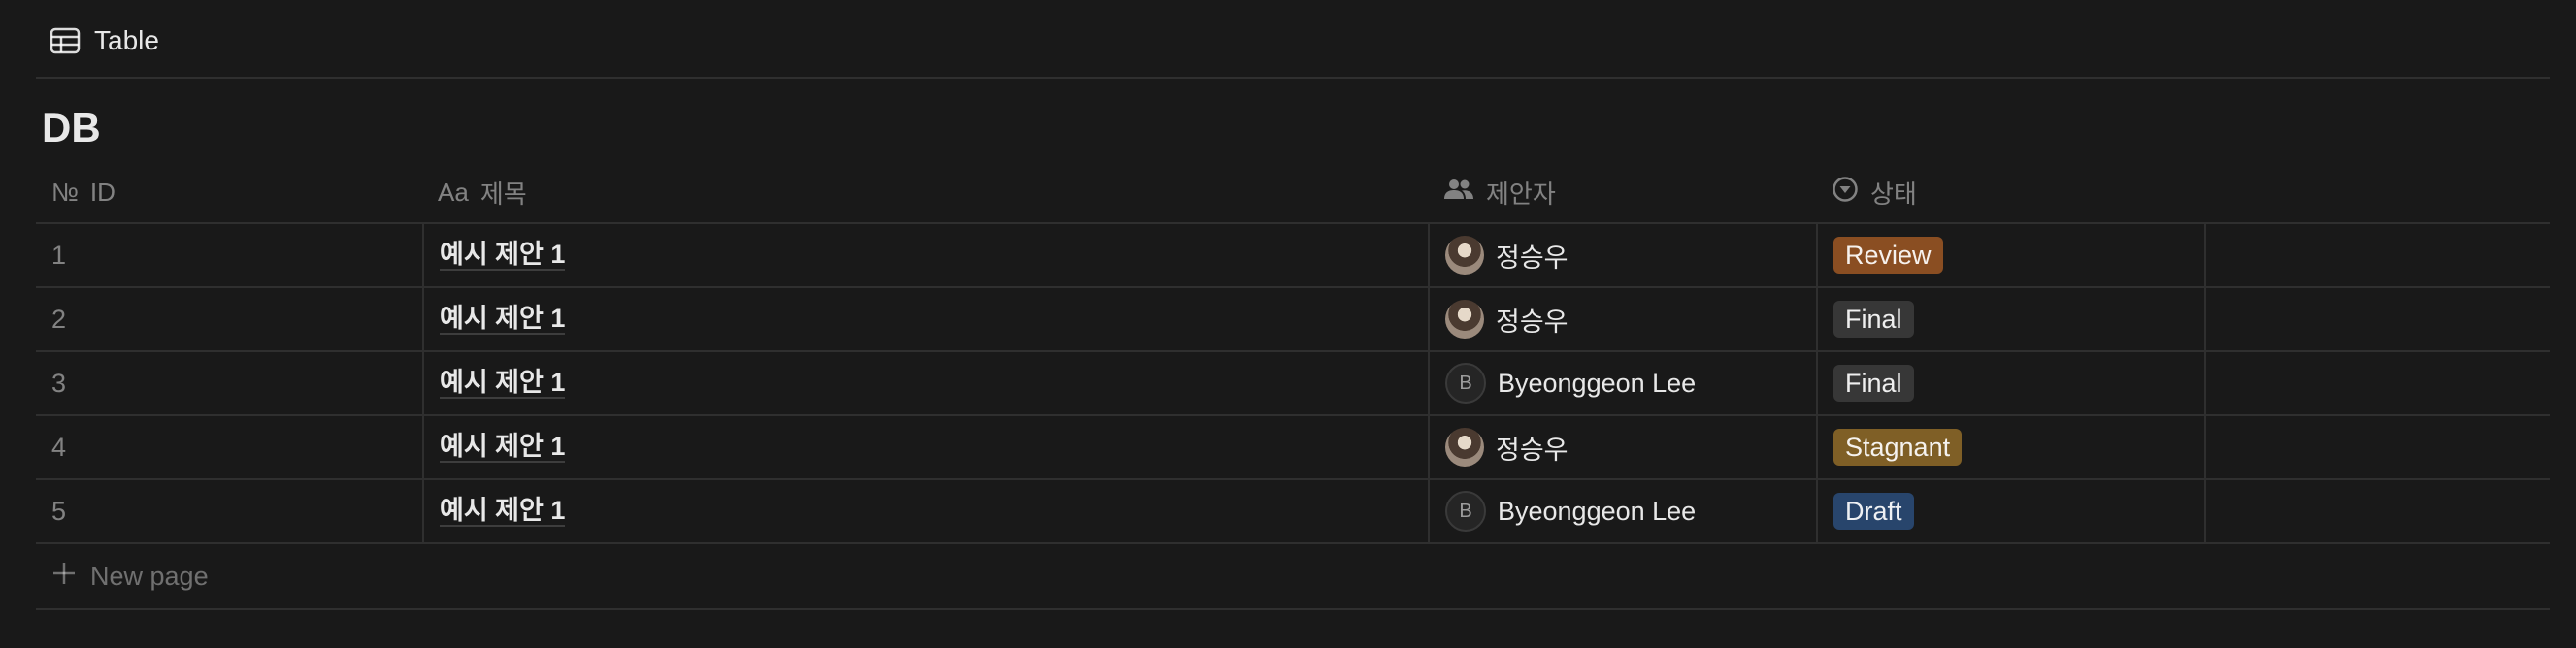 This screenshot has width=2576, height=648. Describe the element at coordinates (2010, 255) in the screenshot. I see `cell-status: Review` at that location.